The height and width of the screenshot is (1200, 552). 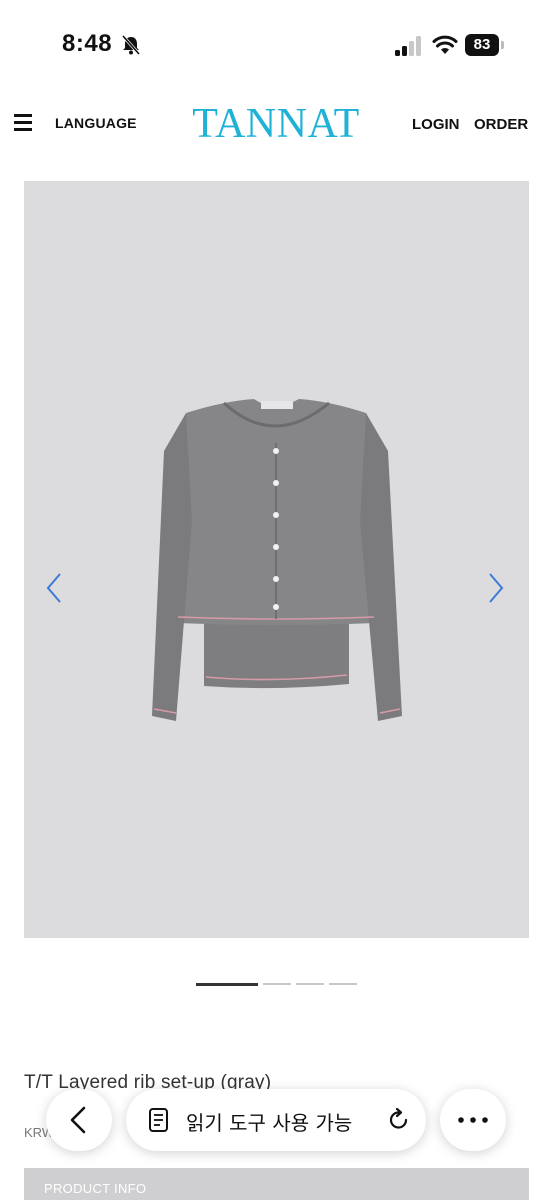 I want to click on slide-pager, so click(x=276, y=984).